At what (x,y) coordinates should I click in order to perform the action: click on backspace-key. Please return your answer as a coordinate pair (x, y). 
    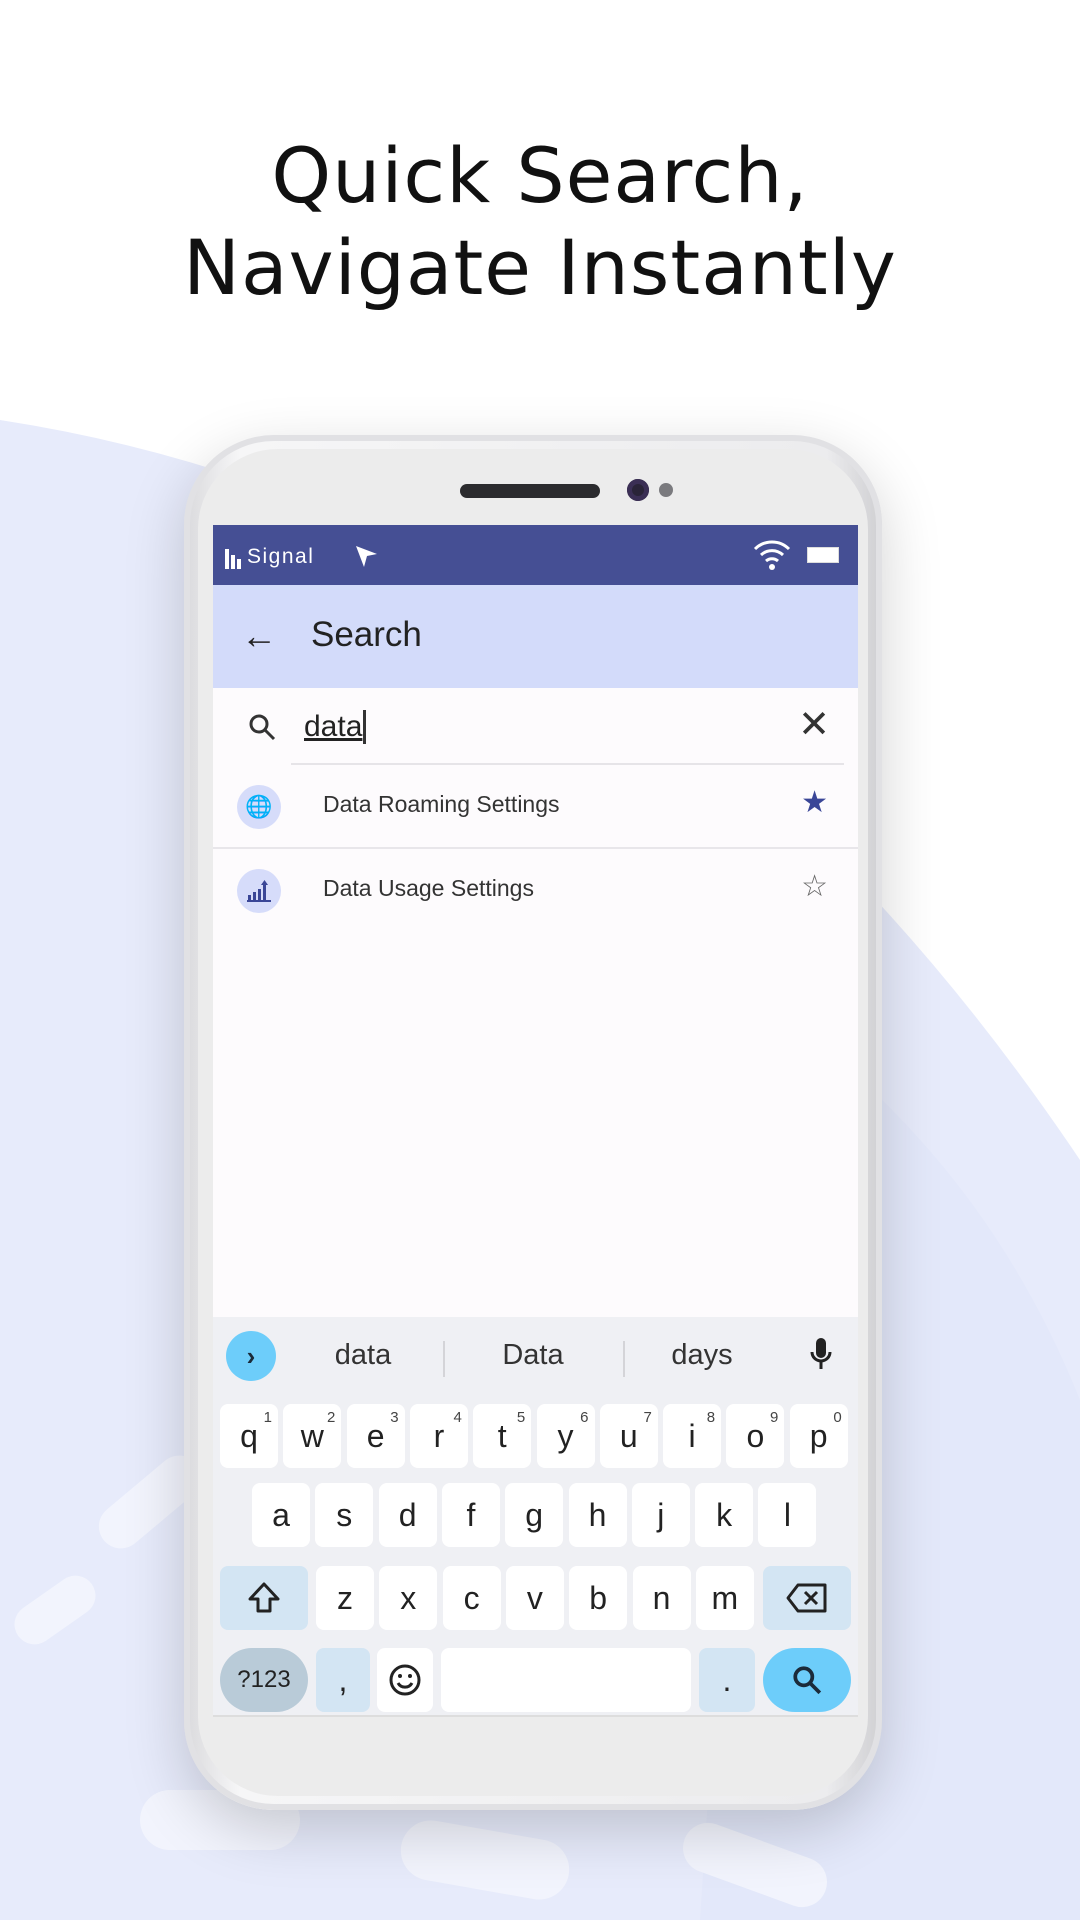
    Looking at the image, I should click on (807, 1598).